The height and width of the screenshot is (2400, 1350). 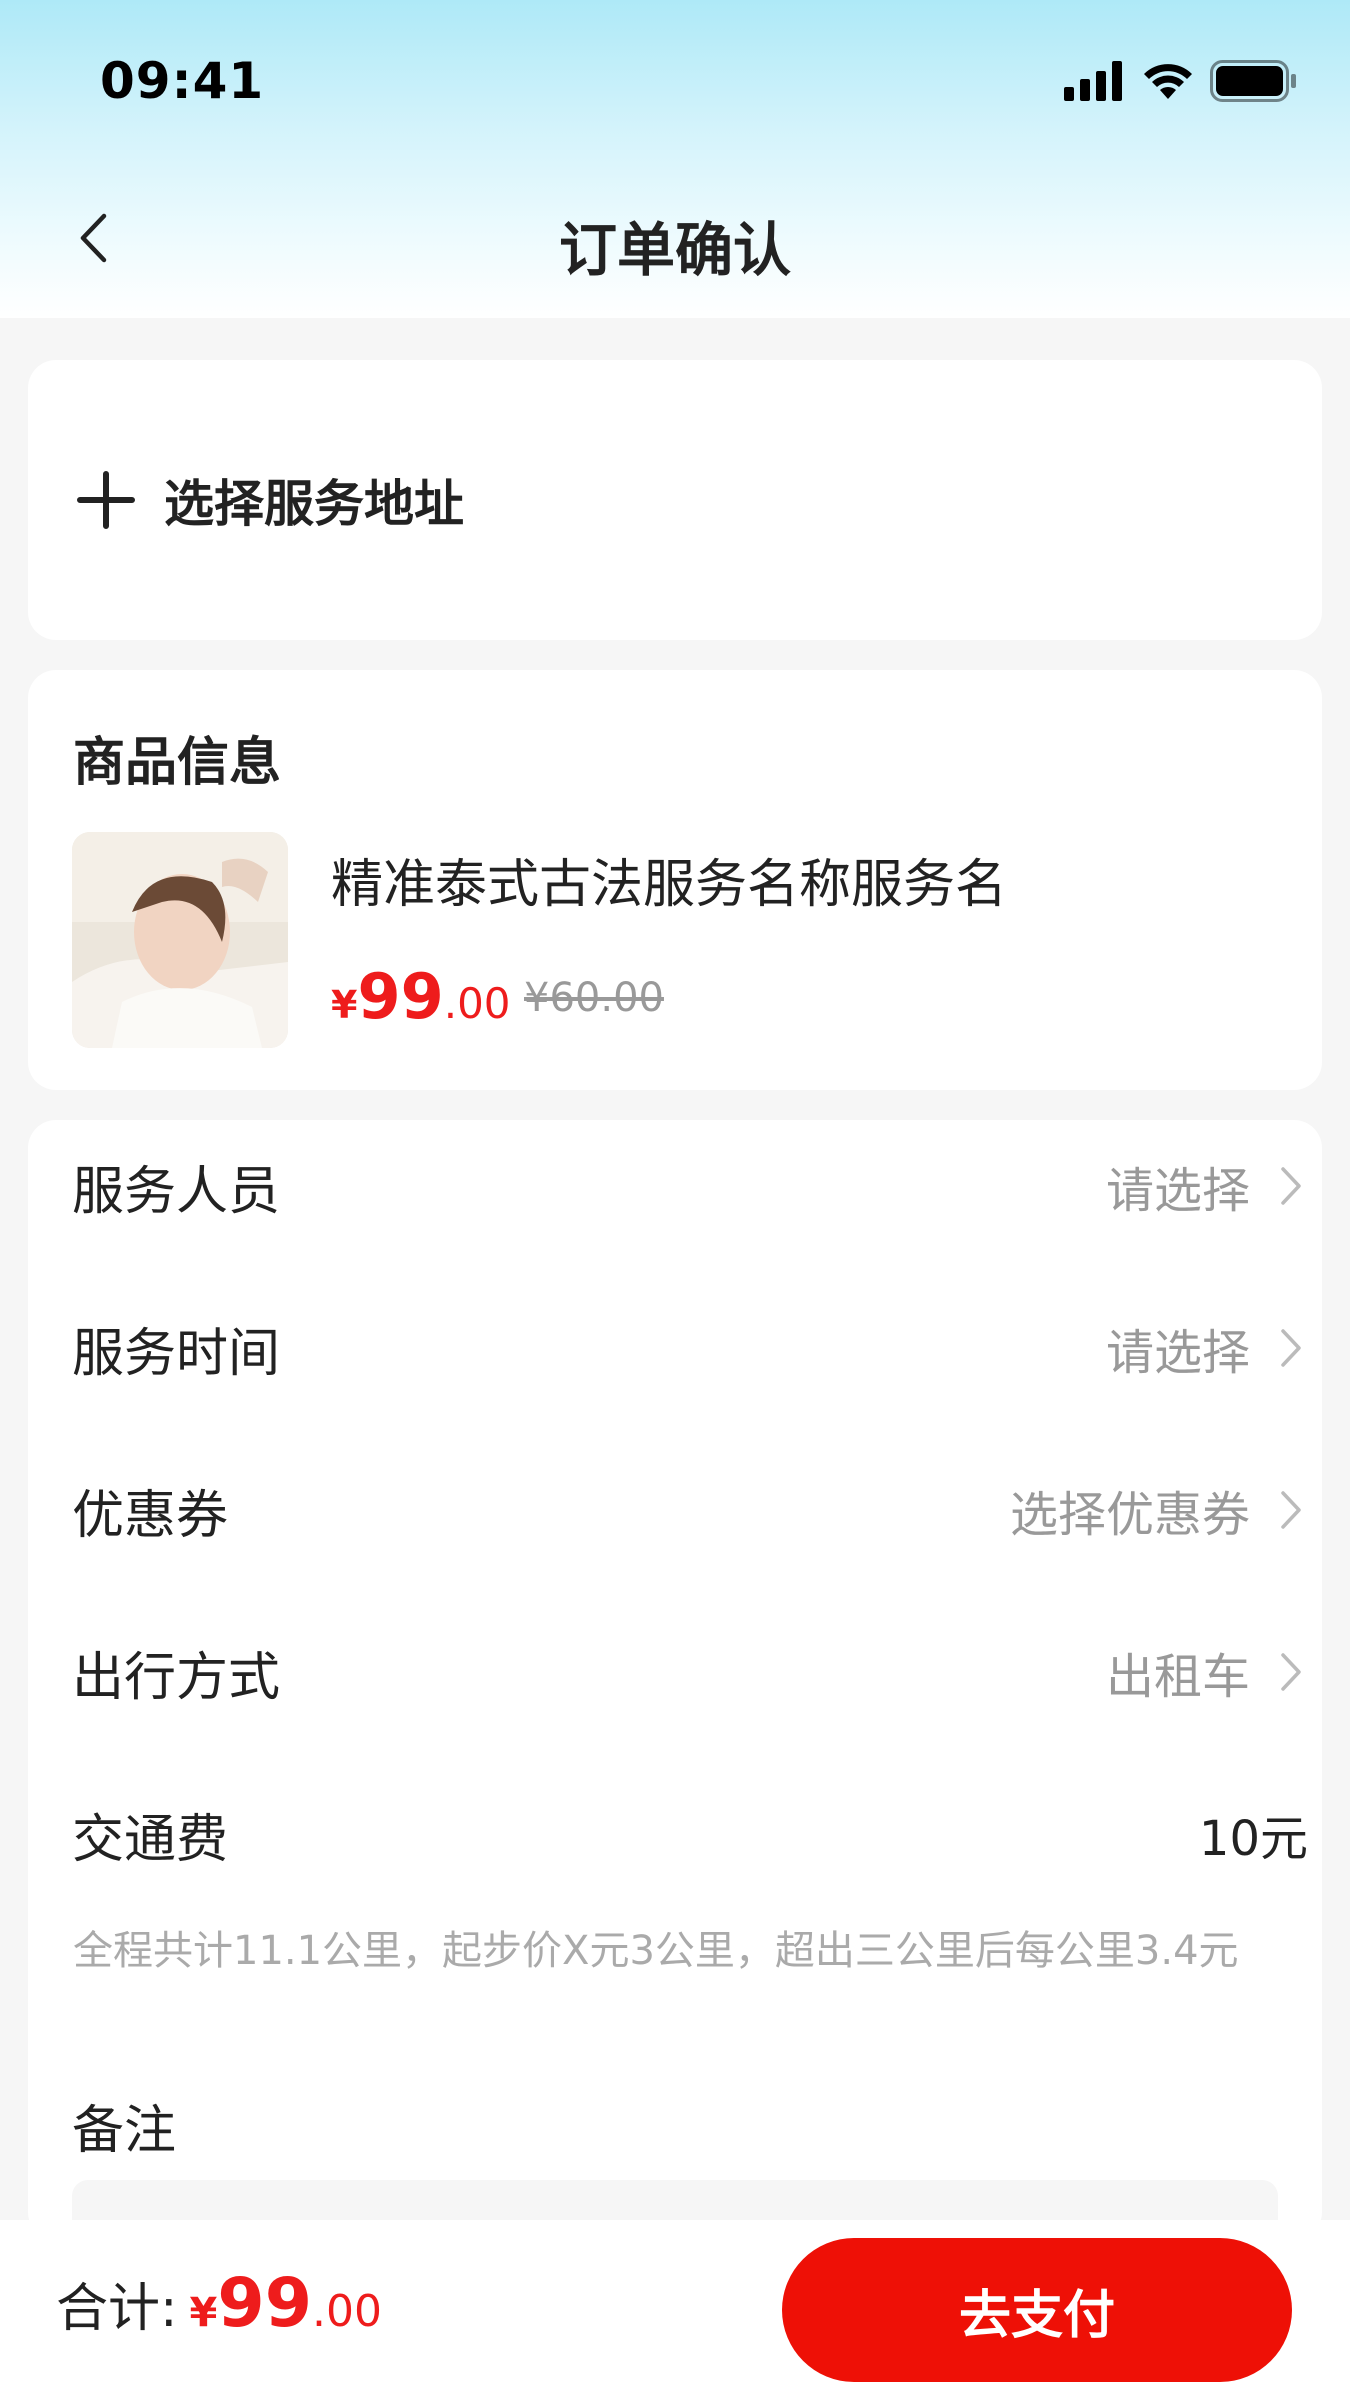 I want to click on footer-bar: 合计: ¥99.00 去支付, so click(x=675, y=2310).